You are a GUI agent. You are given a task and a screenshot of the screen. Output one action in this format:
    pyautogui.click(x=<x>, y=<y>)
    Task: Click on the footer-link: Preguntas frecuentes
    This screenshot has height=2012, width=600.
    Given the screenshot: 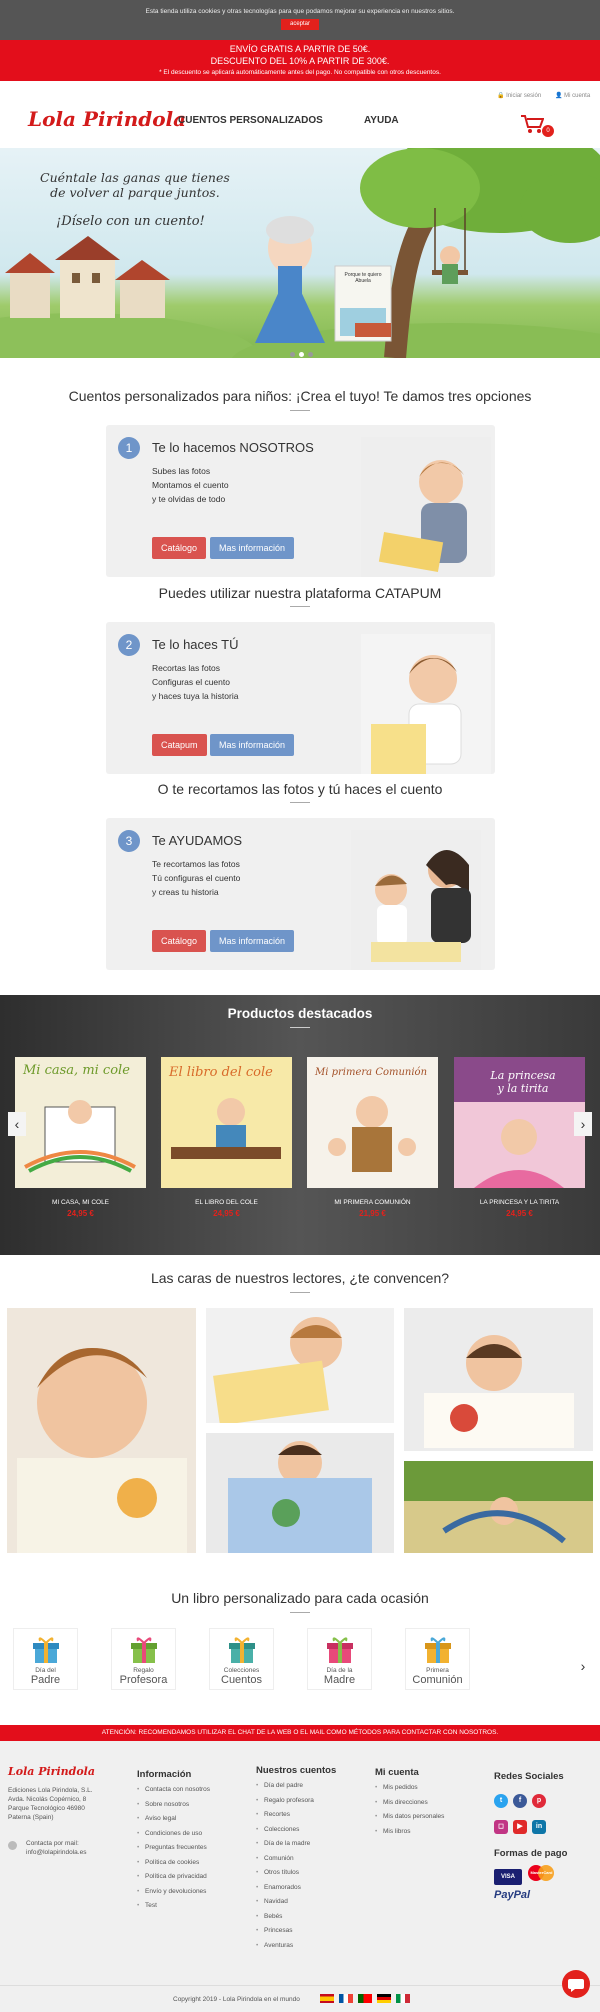 What is the action you would take?
    pyautogui.click(x=173, y=1848)
    